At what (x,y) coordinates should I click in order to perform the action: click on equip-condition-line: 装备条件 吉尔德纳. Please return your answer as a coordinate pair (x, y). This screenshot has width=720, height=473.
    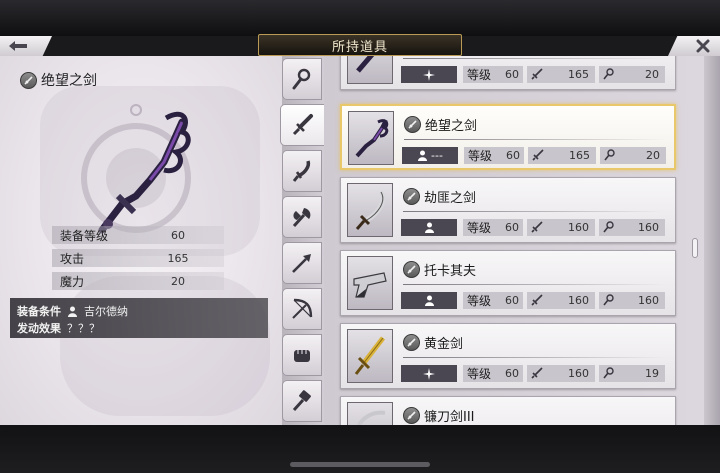
    Looking at the image, I should click on (72, 311).